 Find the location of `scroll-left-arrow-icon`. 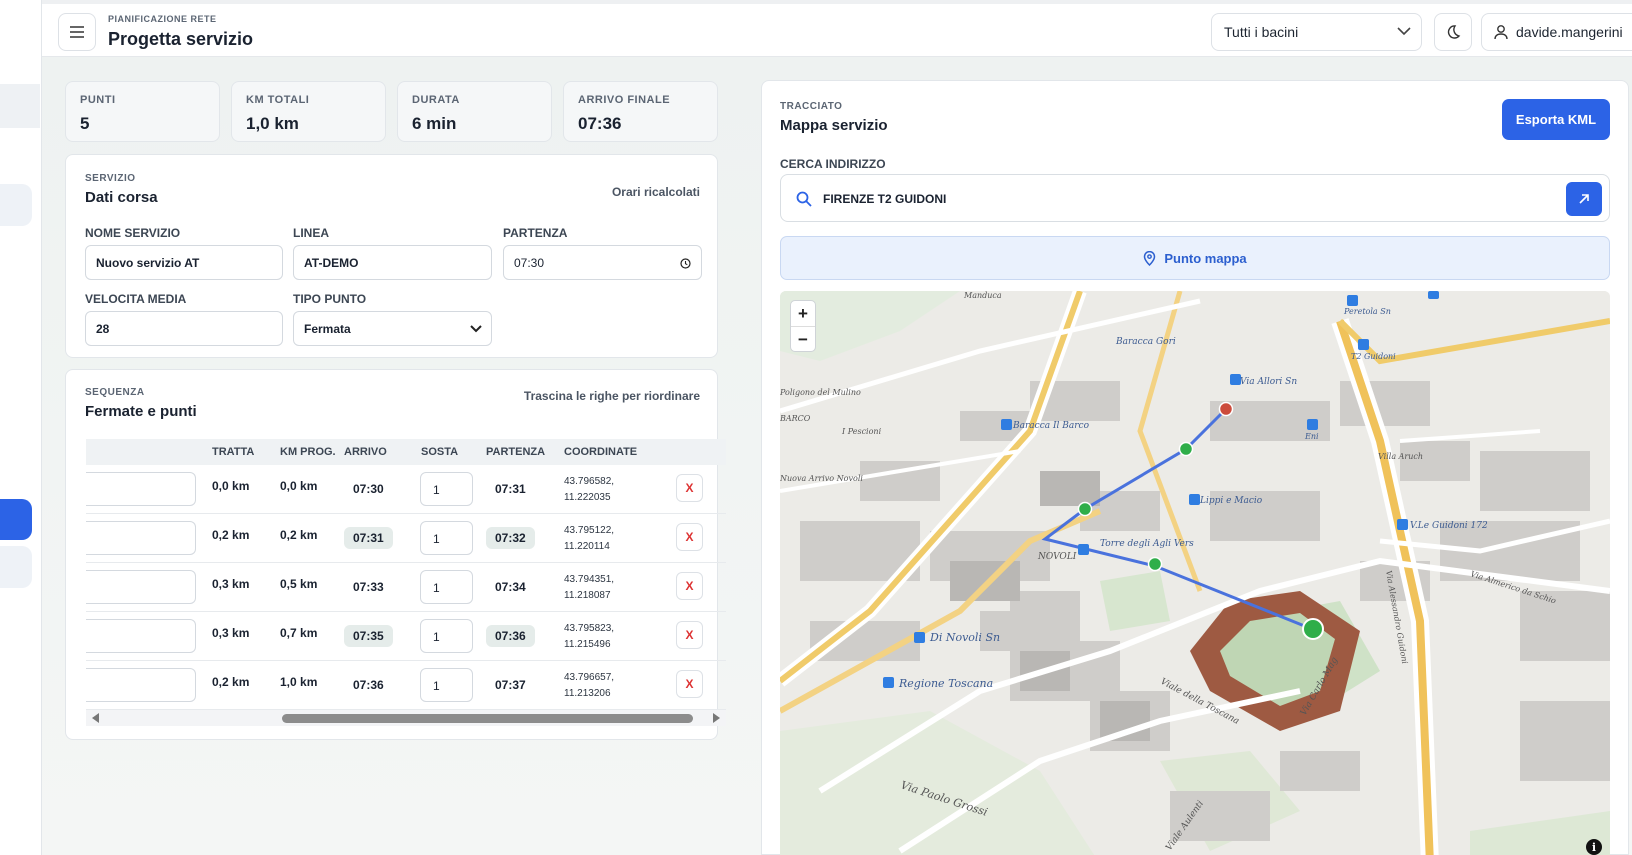

scroll-left-arrow-icon is located at coordinates (95, 718).